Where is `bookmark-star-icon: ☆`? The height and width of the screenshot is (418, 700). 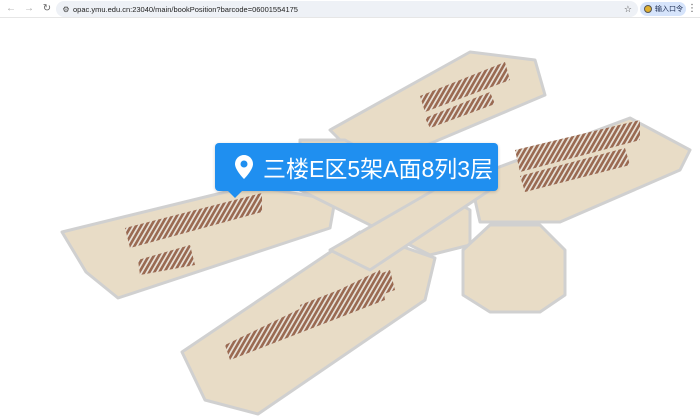 bookmark-star-icon: ☆ is located at coordinates (628, 9).